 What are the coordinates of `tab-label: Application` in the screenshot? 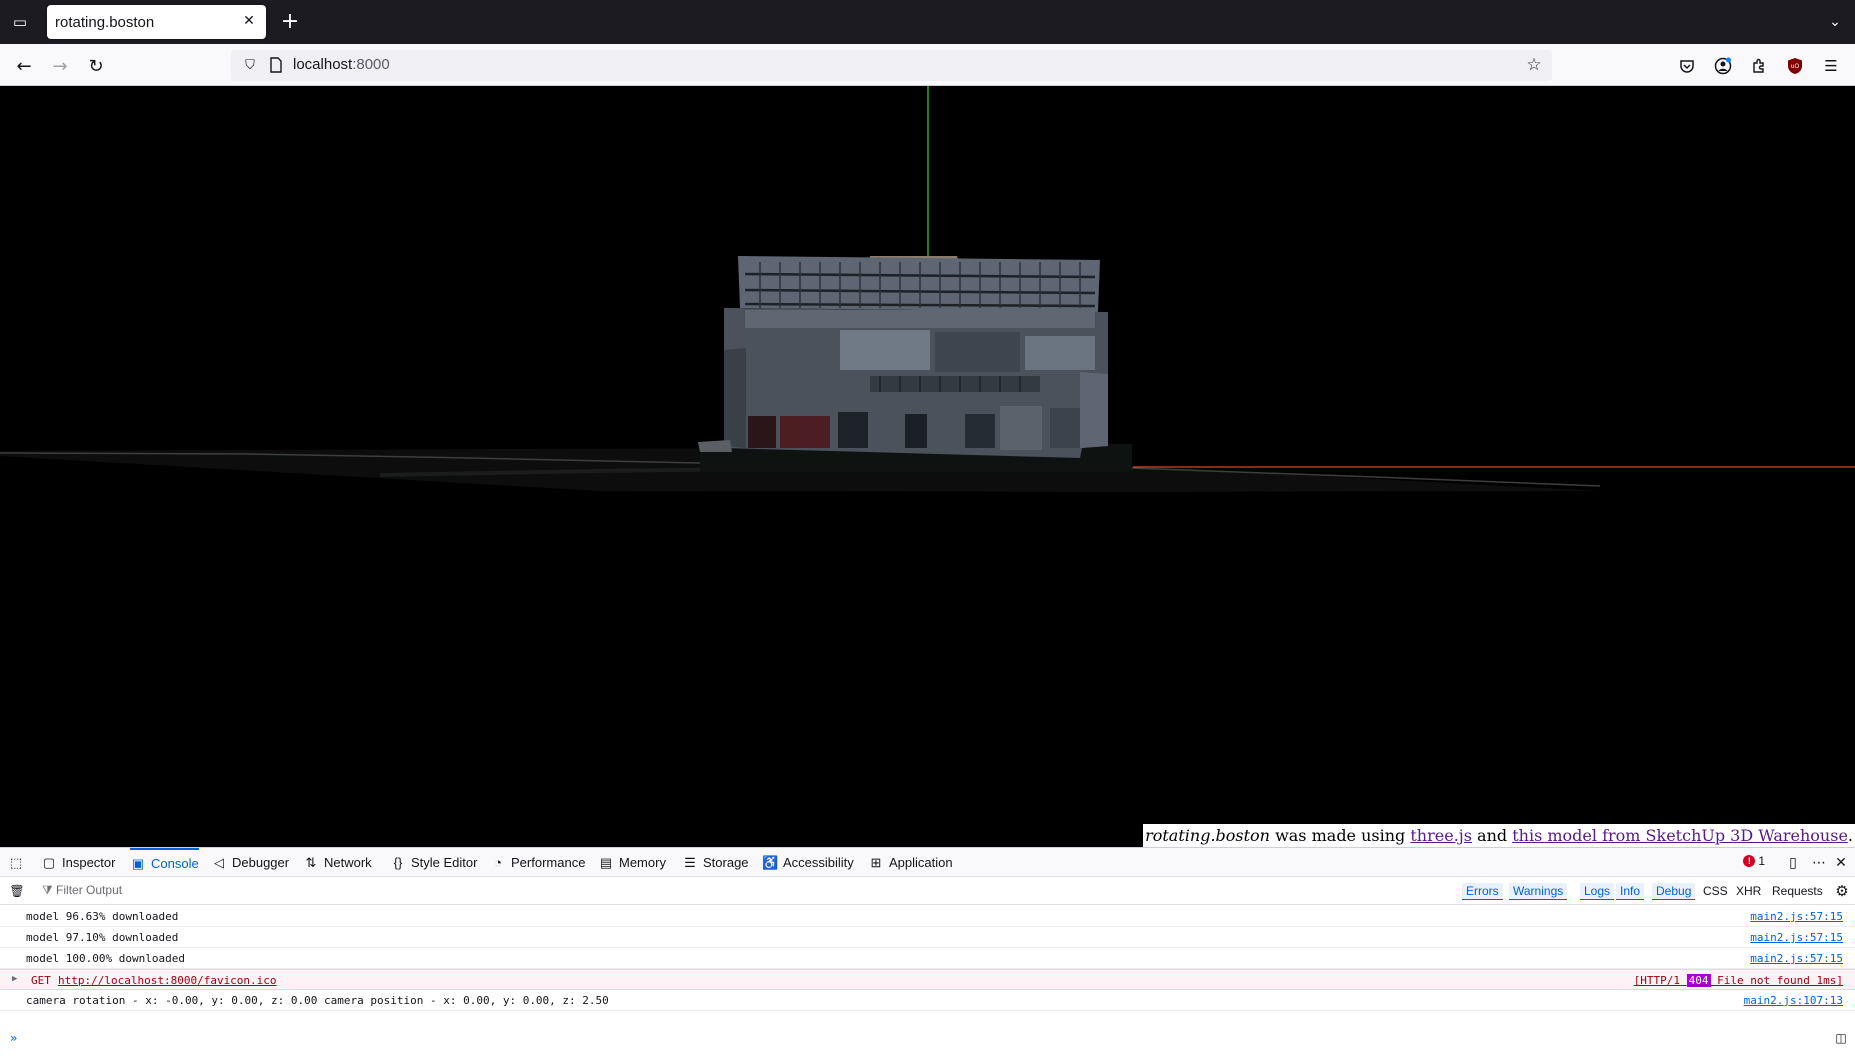 It's located at (921, 862).